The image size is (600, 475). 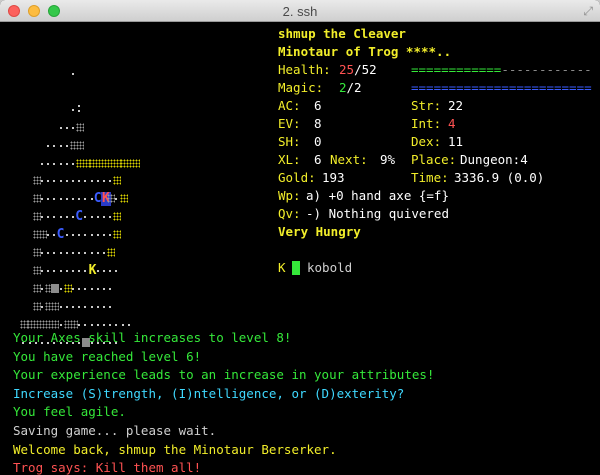 I want to click on monster-name: kobold, so click(x=330, y=267).